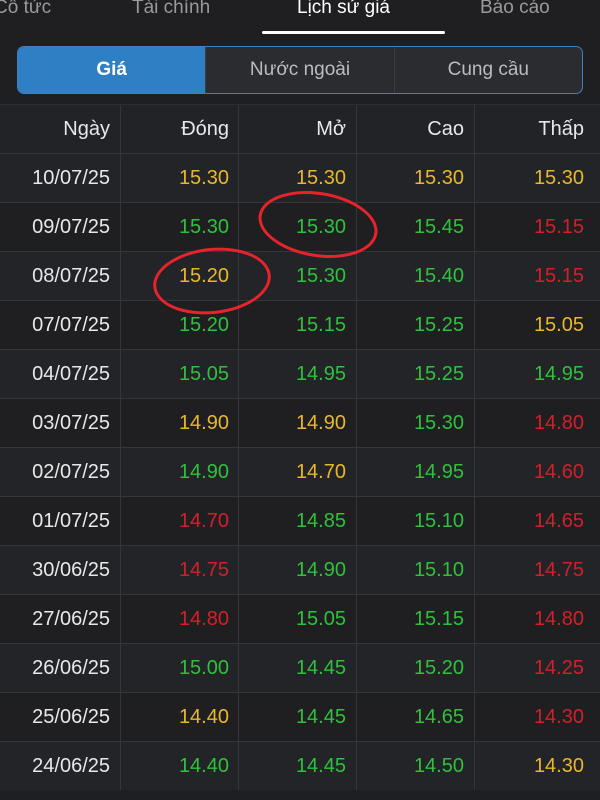 This screenshot has width=600, height=800. Describe the element at coordinates (537, 325) in the screenshot. I see `low-cell: 15.05` at that location.